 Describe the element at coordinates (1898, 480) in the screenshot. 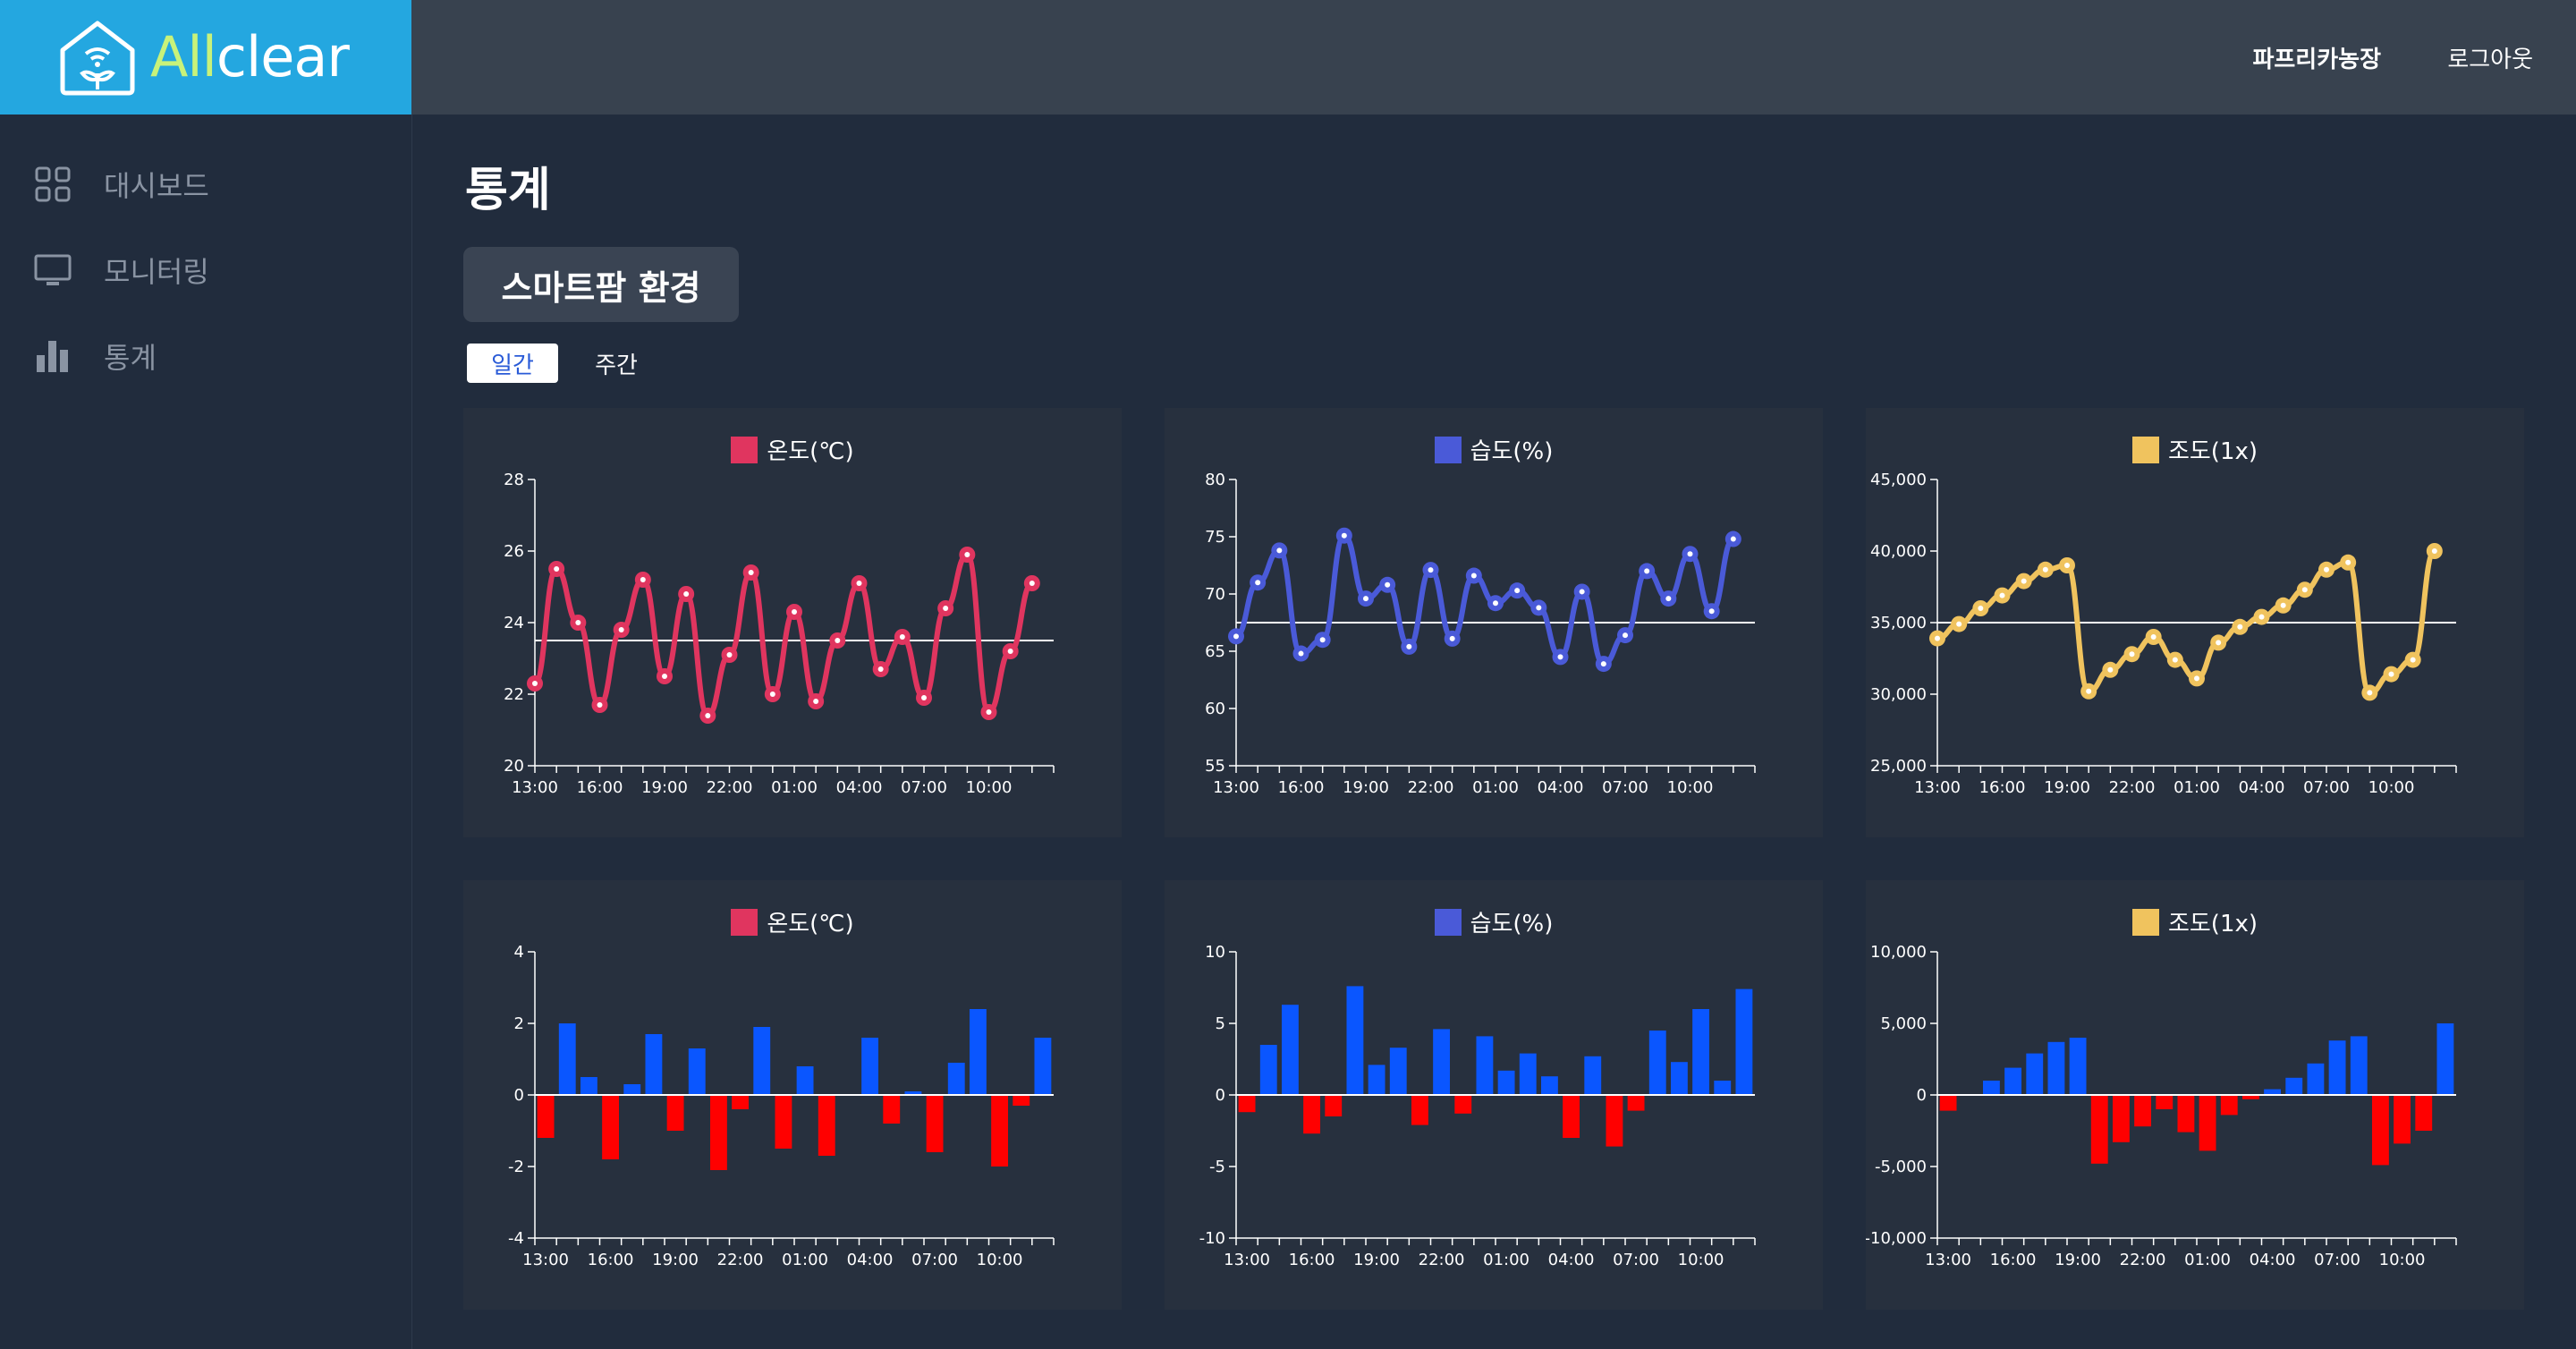

I see `y-tick-label: 45,000` at that location.